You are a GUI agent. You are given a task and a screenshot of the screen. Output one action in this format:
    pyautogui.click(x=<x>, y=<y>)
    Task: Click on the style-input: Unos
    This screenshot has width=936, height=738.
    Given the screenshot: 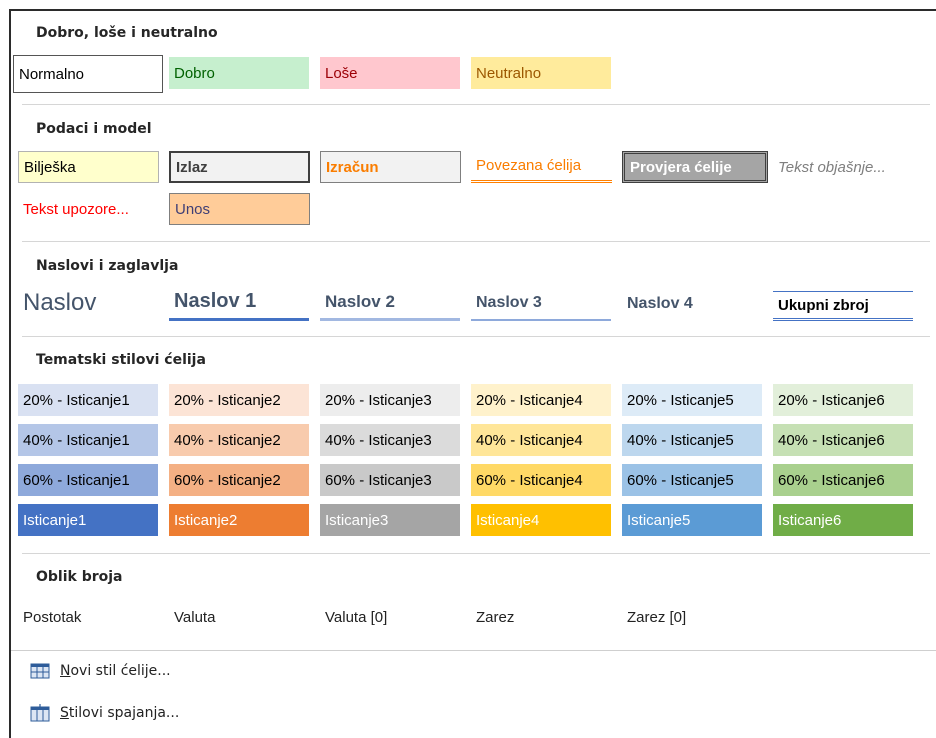 What is the action you would take?
    pyautogui.click(x=239, y=209)
    